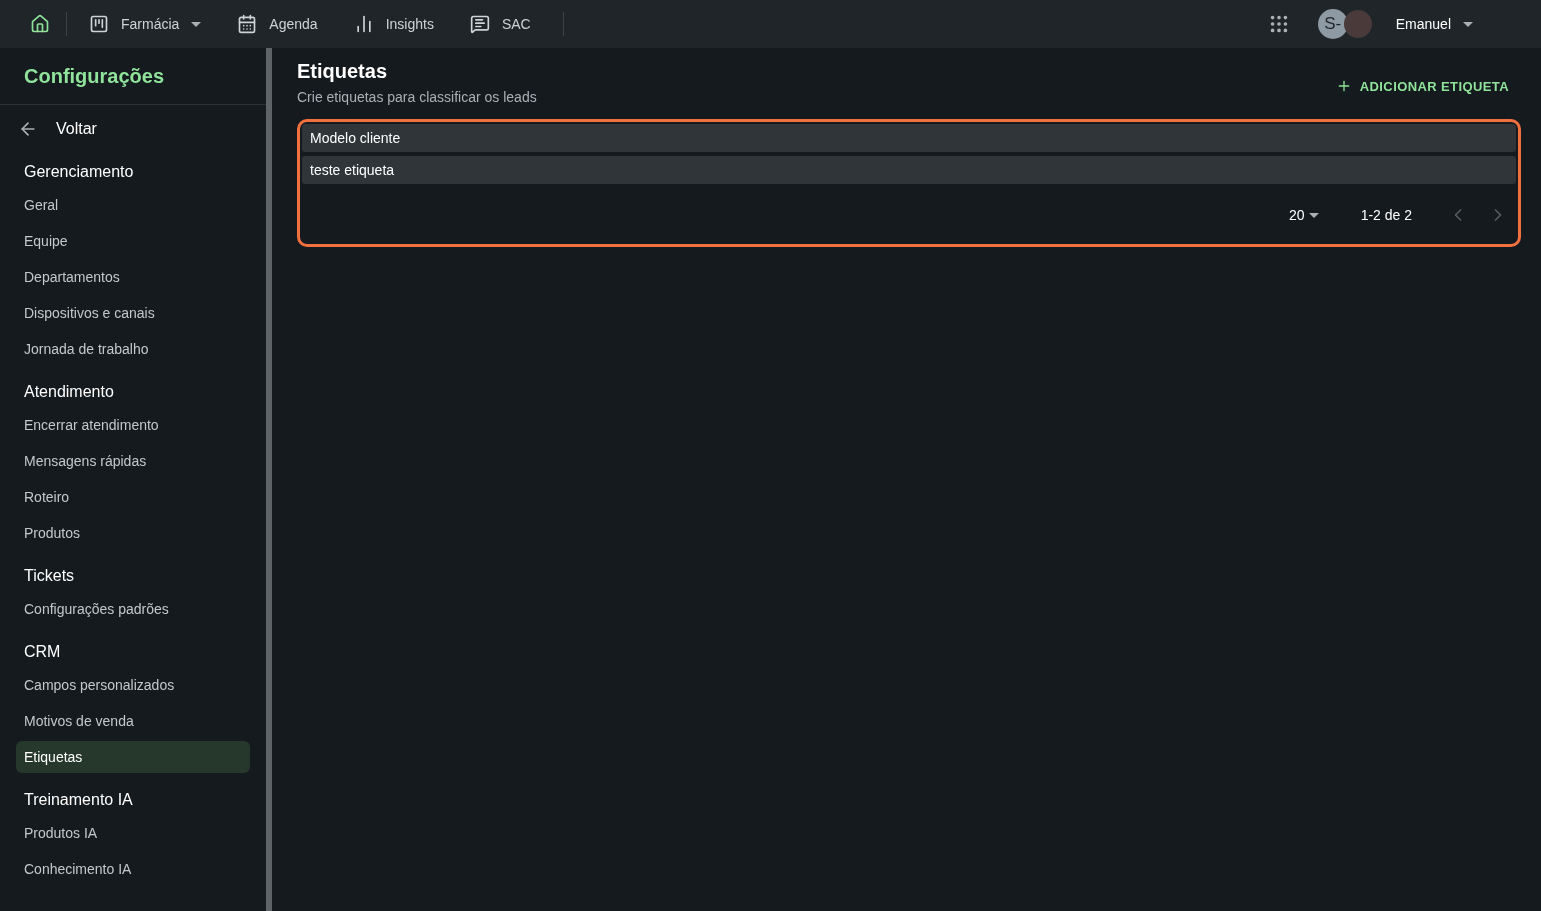 Image resolution: width=1541 pixels, height=911 pixels. Describe the element at coordinates (1386, 215) in the screenshot. I see `pagination-range: 1-2 de 2` at that location.